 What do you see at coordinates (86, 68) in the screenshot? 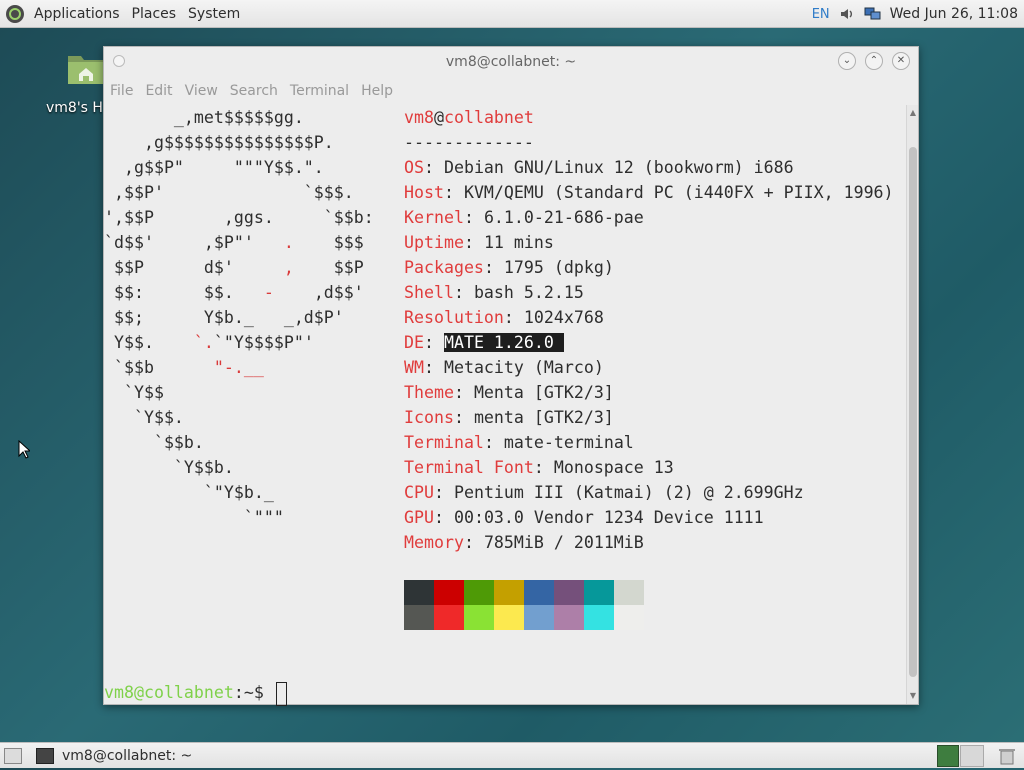
I see `home-folder-icon` at bounding box center [86, 68].